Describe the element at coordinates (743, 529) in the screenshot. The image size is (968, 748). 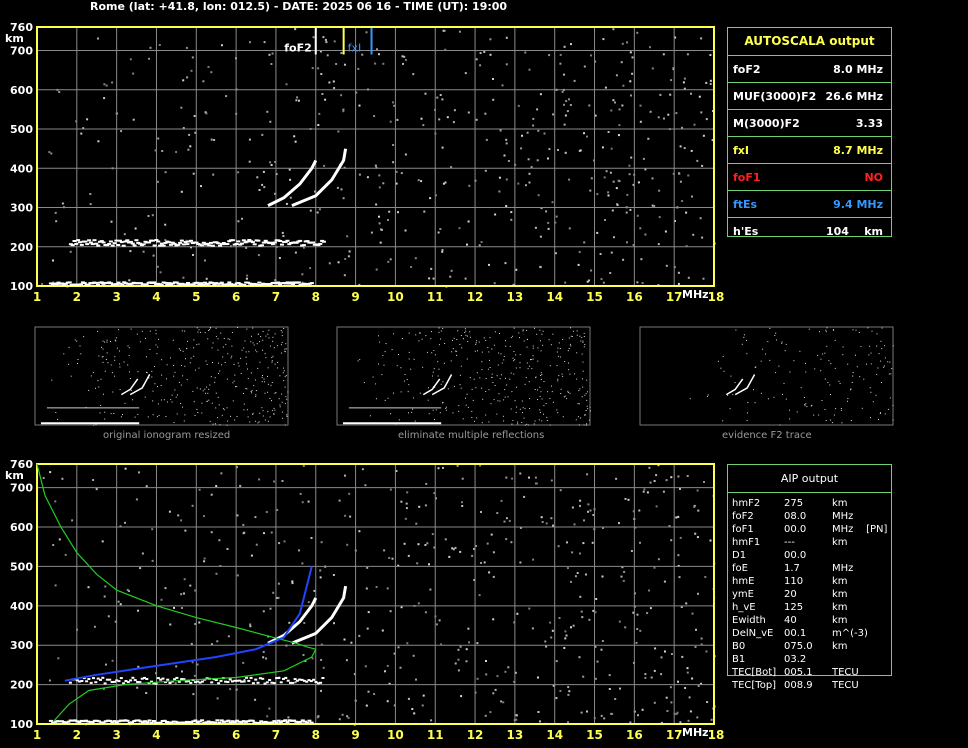
I see `aip-row-label: foF1` at that location.